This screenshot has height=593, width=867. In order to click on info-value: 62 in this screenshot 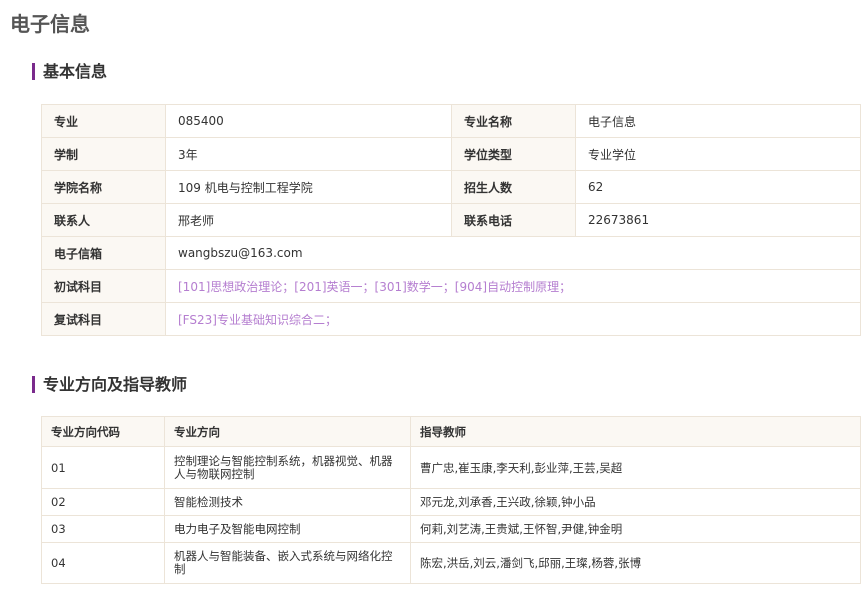, I will do `click(718, 187)`.